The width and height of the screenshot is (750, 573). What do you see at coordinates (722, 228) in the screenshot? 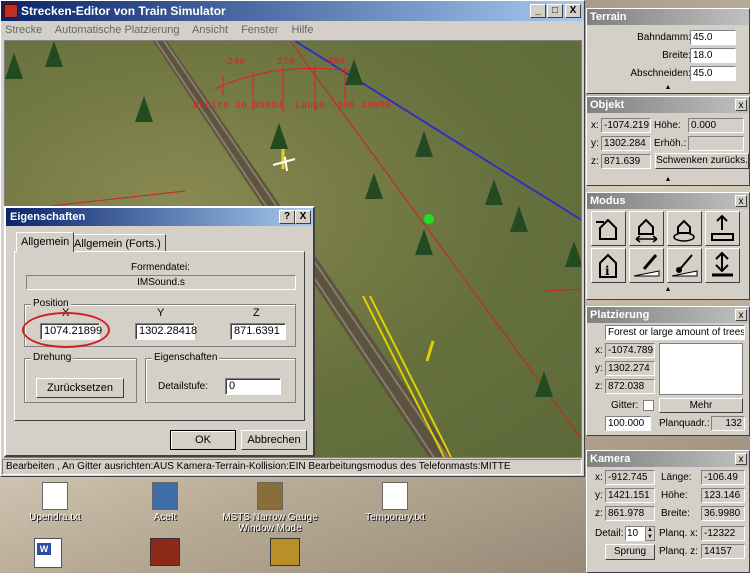
I see `house-lift-icon` at bounding box center [722, 228].